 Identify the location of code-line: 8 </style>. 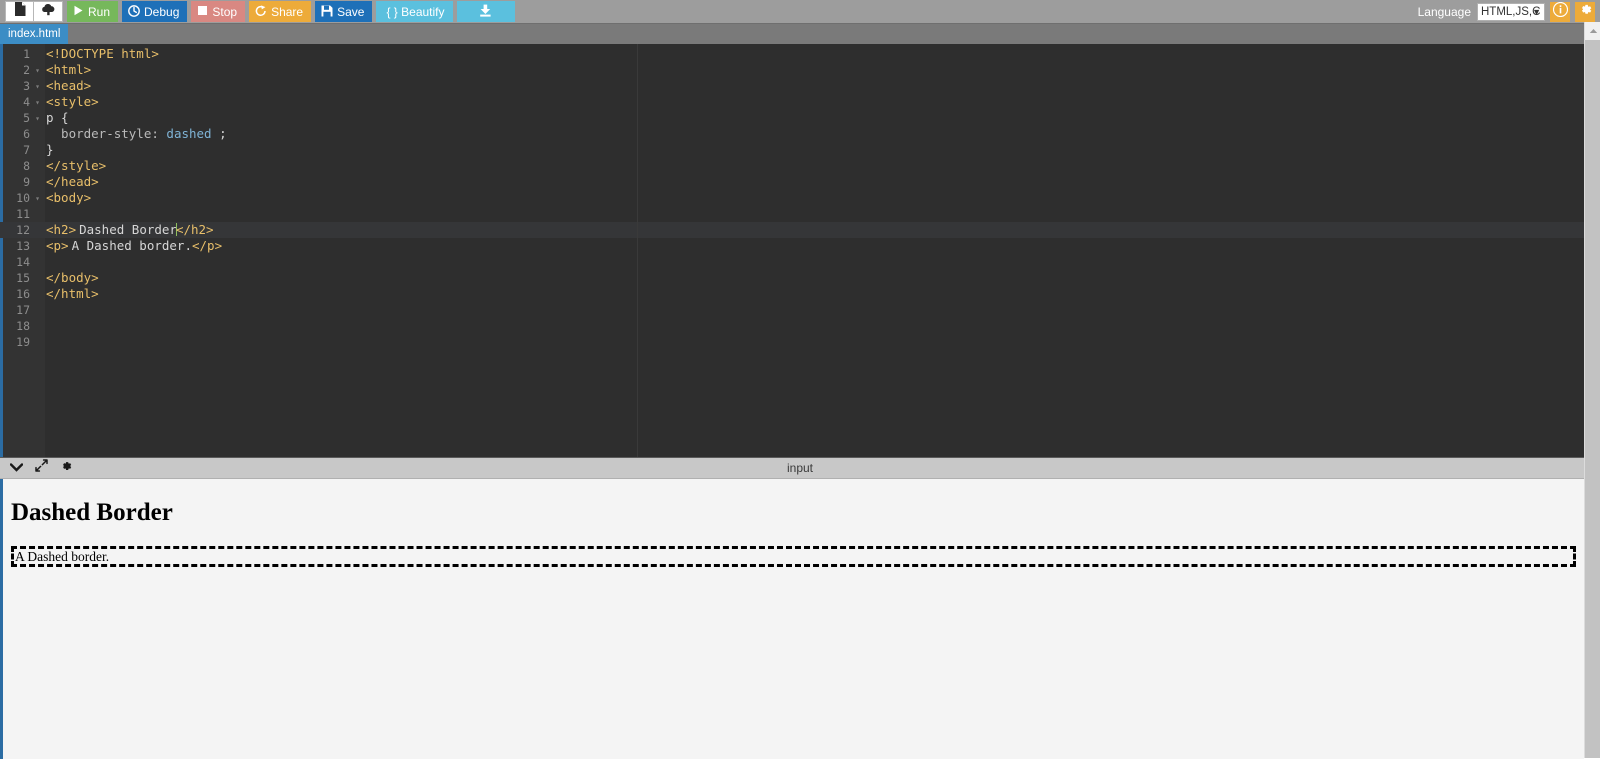
(800, 166).